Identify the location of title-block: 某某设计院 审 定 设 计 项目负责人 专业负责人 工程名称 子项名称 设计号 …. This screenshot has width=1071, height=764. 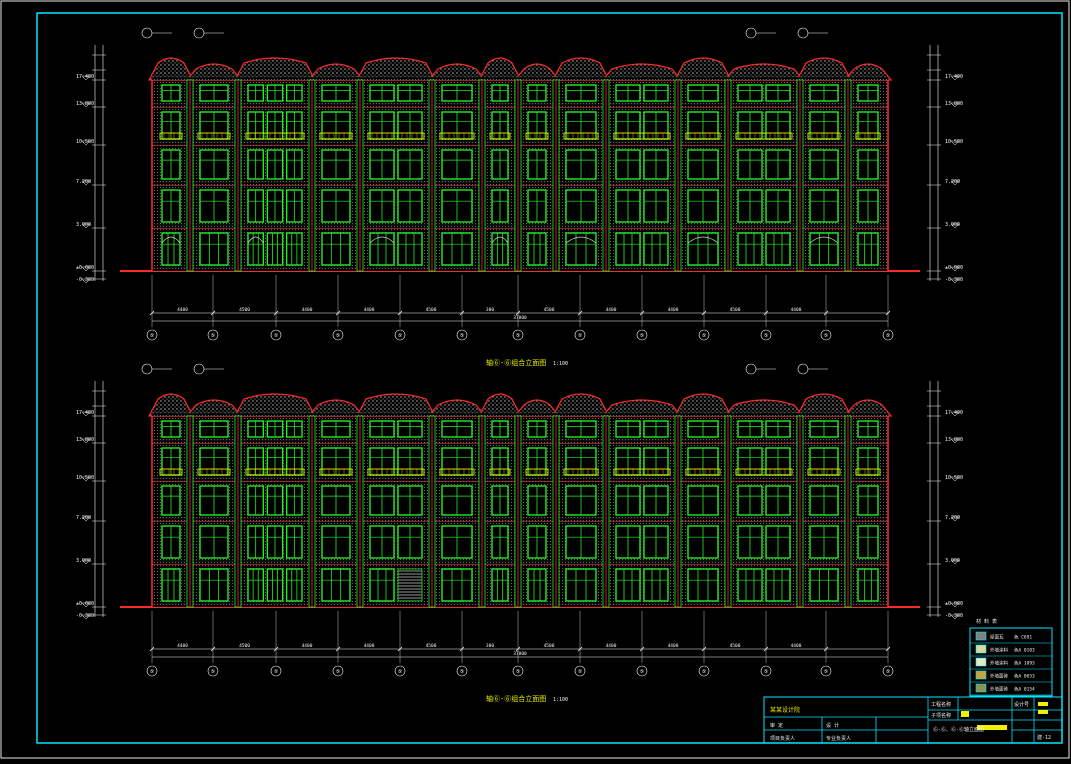
(913, 720).